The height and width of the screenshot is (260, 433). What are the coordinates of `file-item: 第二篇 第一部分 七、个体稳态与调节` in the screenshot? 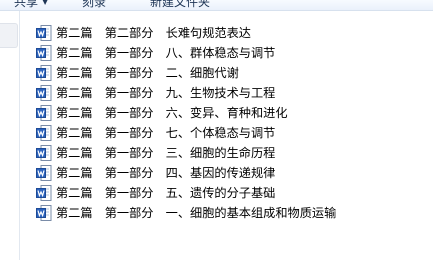 It's located at (233, 133).